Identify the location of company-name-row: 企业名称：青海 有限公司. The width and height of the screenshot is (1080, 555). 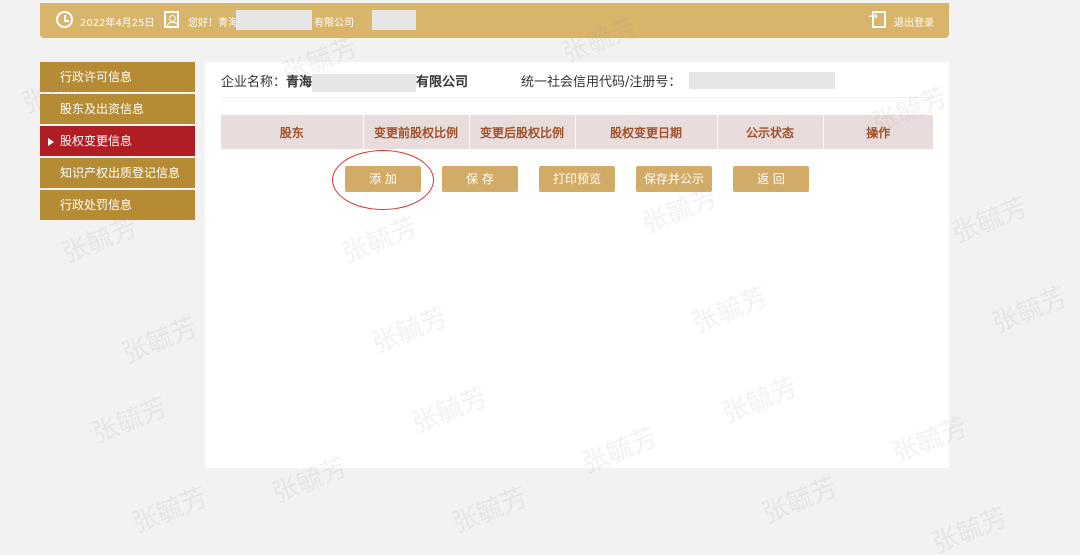
(344, 81).